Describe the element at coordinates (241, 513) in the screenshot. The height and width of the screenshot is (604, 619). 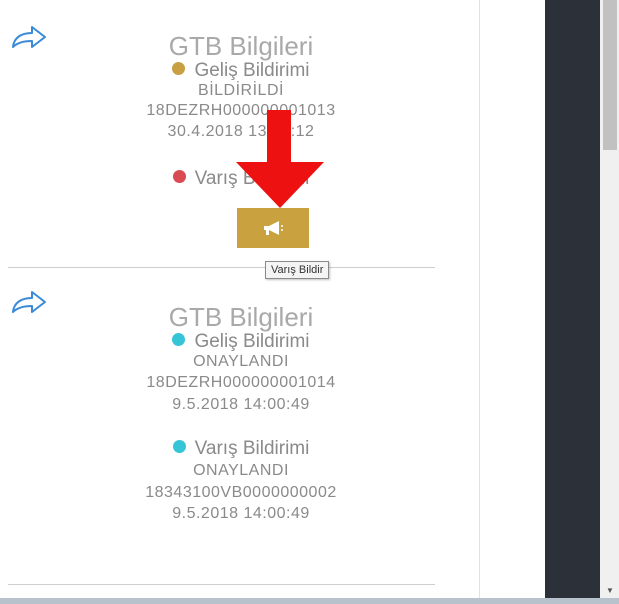
I see `varis-datetime: 9.5.2018 14:00:49` at that location.